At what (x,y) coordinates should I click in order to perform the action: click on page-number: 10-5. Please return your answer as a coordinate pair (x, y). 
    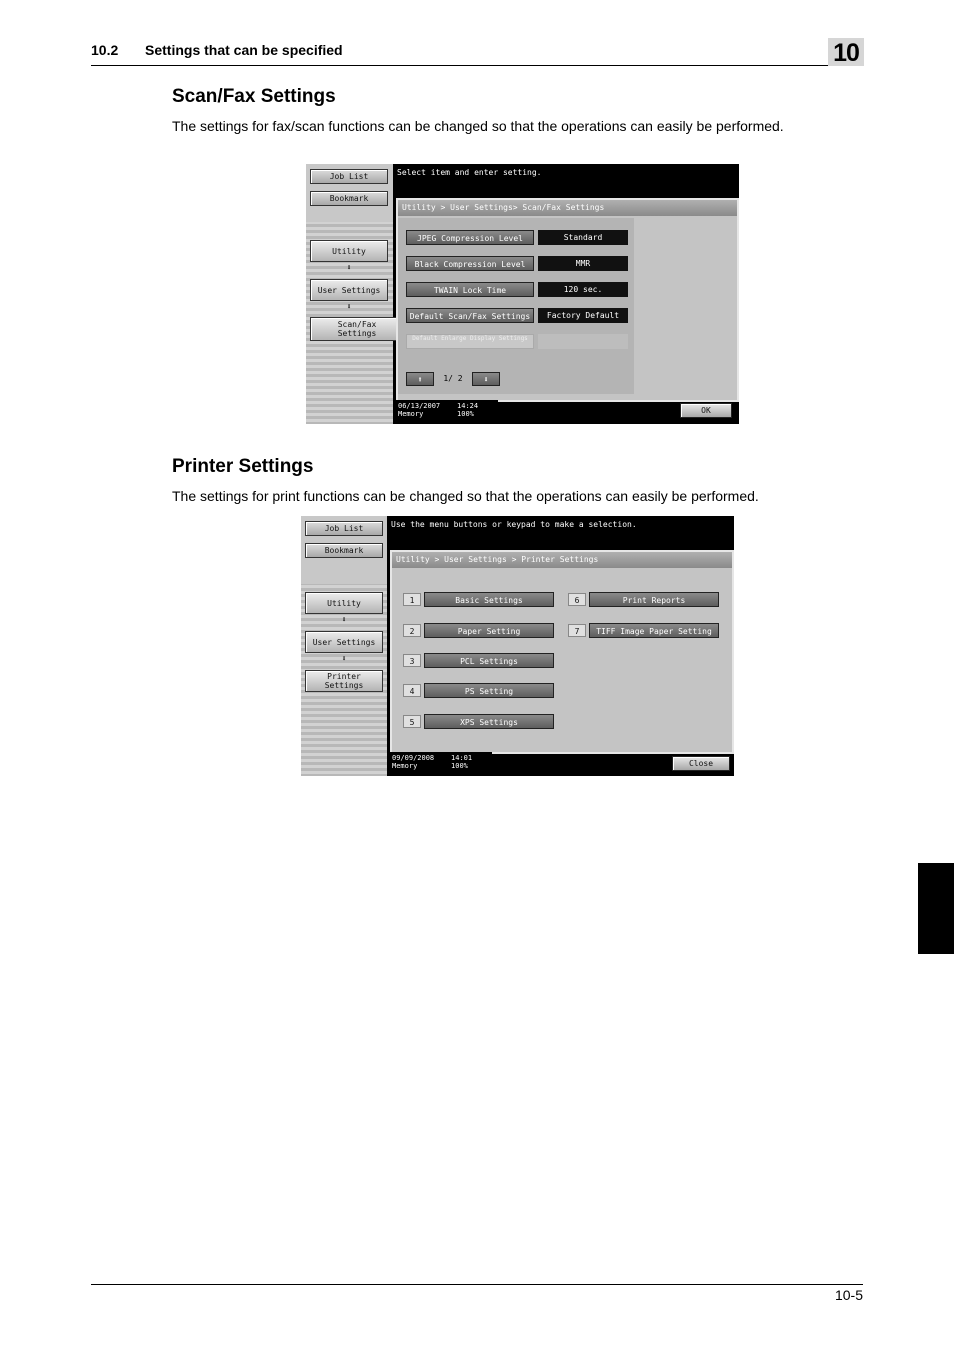
    Looking at the image, I should click on (848, 1295).